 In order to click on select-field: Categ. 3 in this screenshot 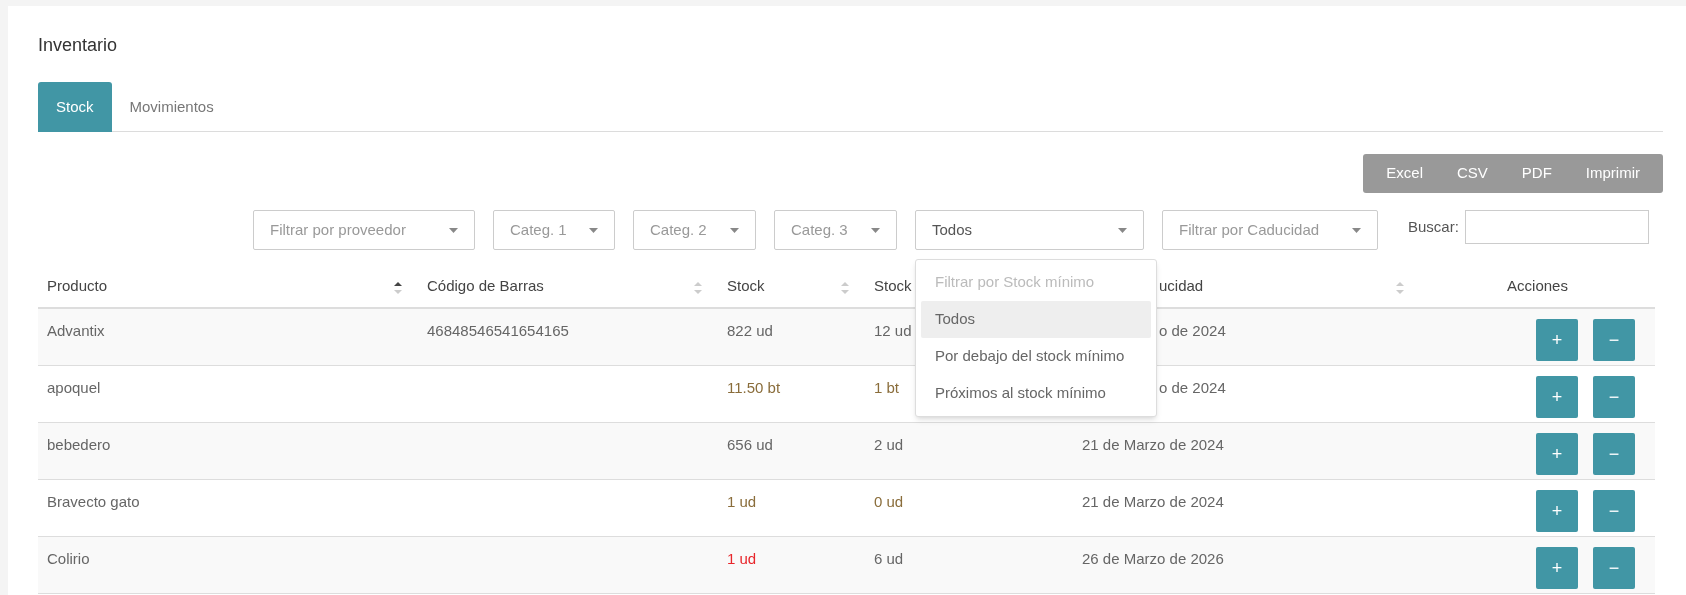, I will do `click(835, 230)`.